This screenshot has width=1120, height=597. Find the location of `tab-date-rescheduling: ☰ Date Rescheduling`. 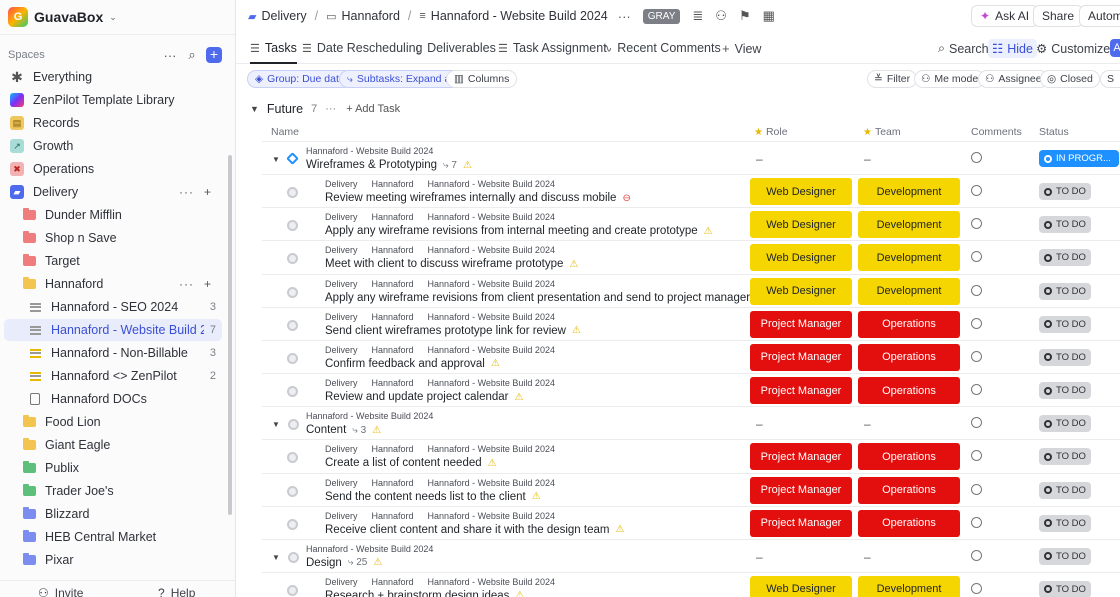

tab-date-rescheduling: ☰ Date Rescheduling is located at coordinates (362, 48).